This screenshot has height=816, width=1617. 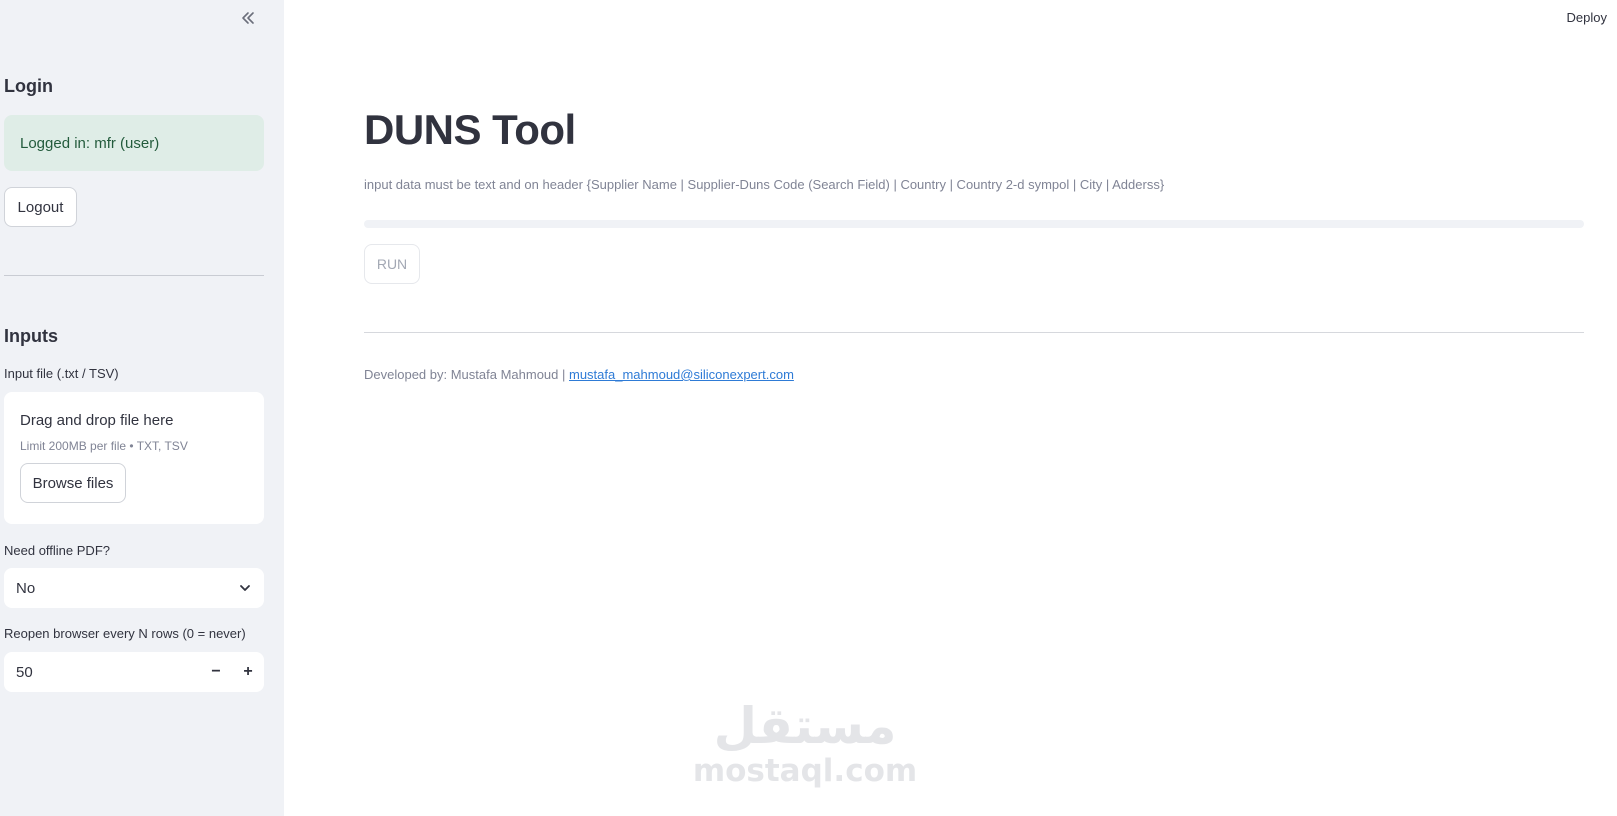 I want to click on deploy-button: Deploy, so click(x=1587, y=17).